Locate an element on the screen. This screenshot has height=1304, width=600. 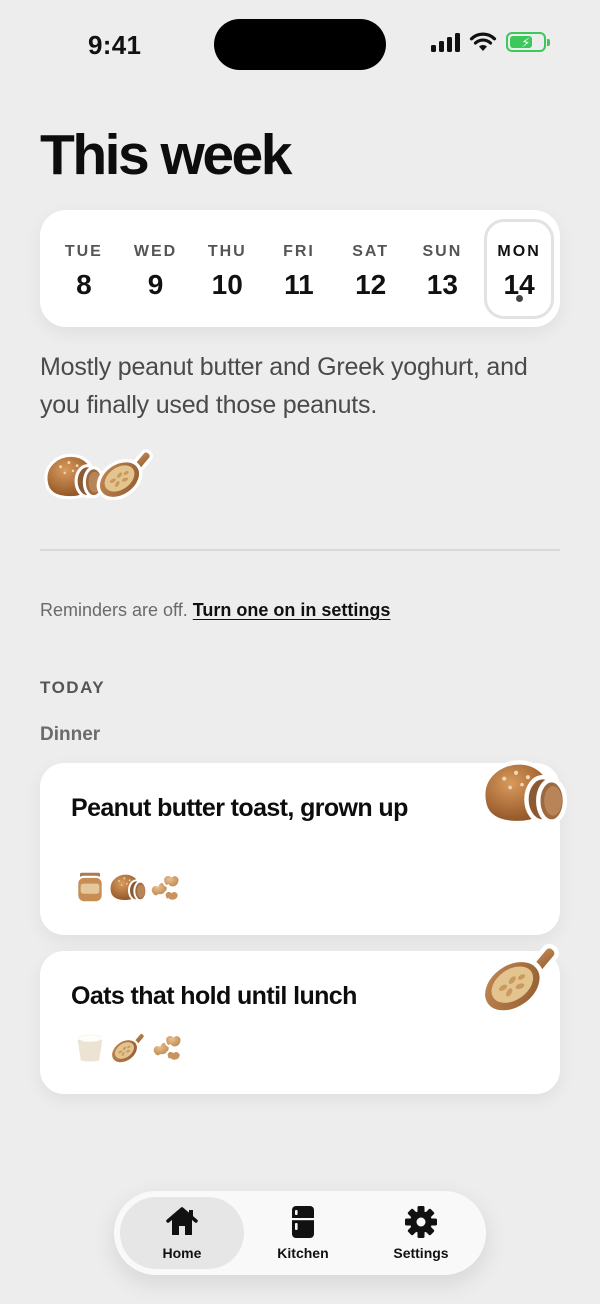
day-fri: FRI 11 is located at coordinates (299, 269).